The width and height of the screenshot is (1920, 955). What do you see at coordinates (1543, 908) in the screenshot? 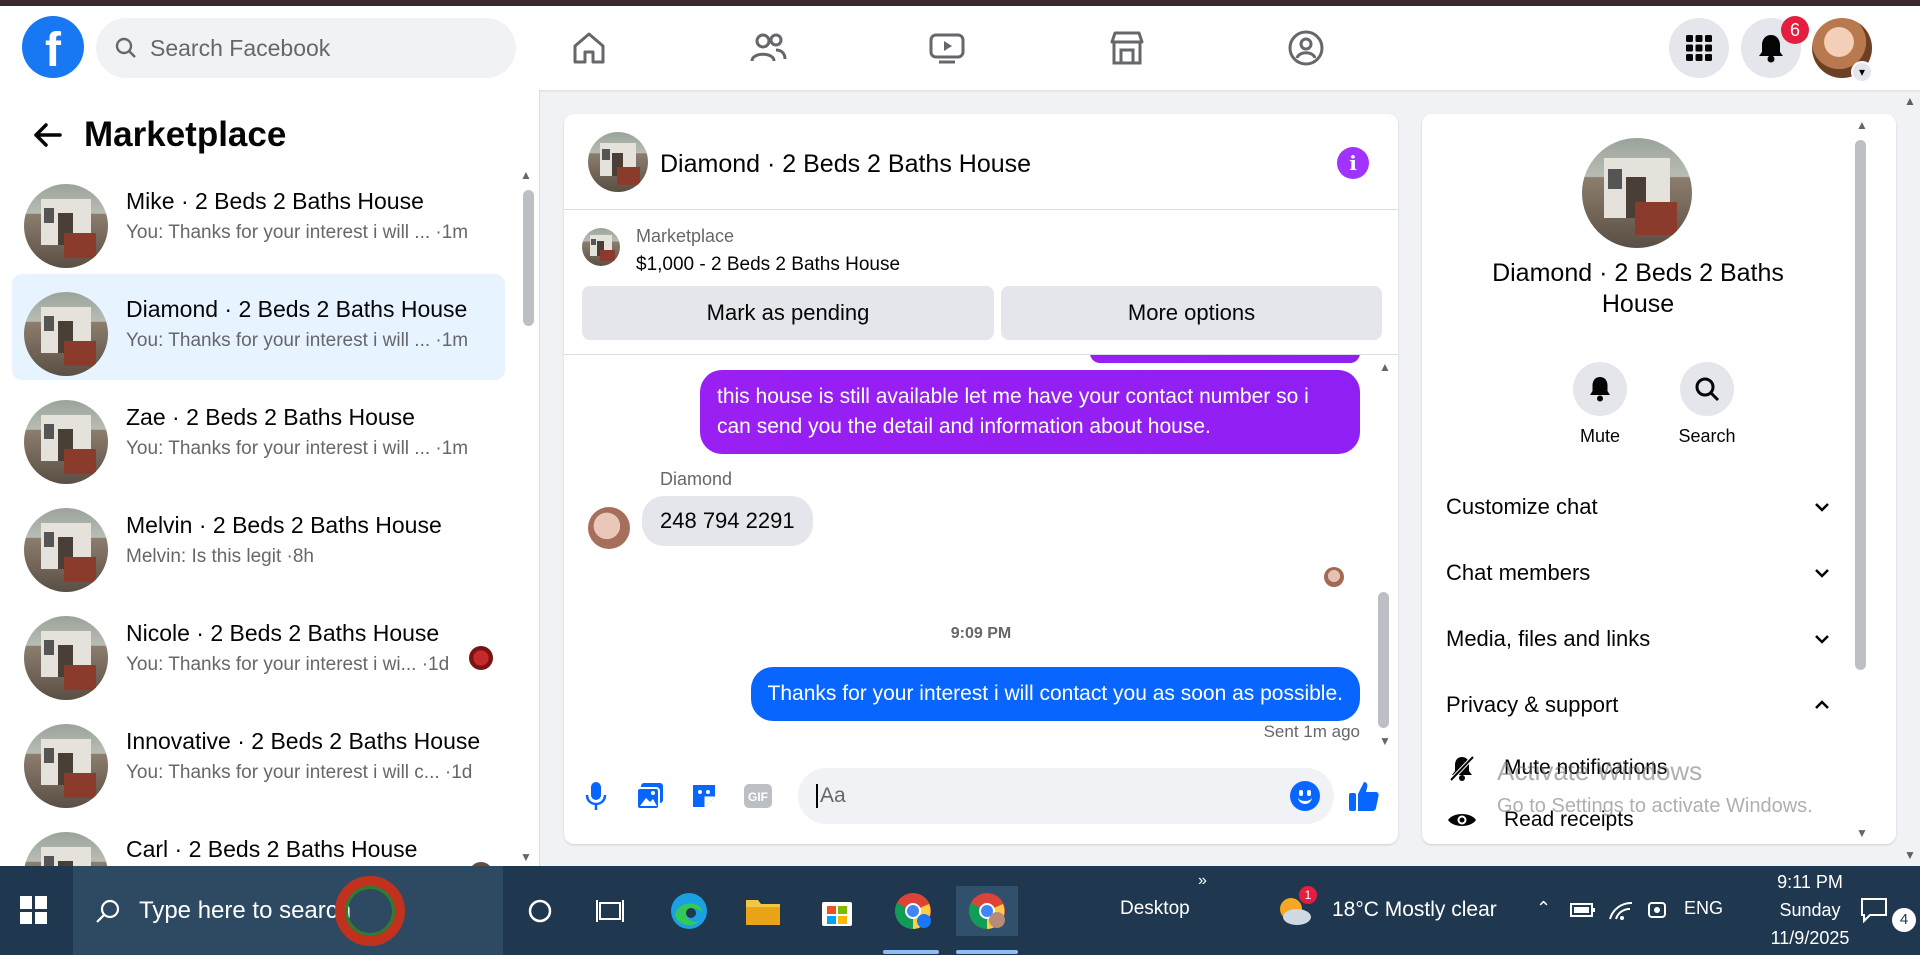
I see `show-hidden-icons-chevron-icon: ⌃` at bounding box center [1543, 908].